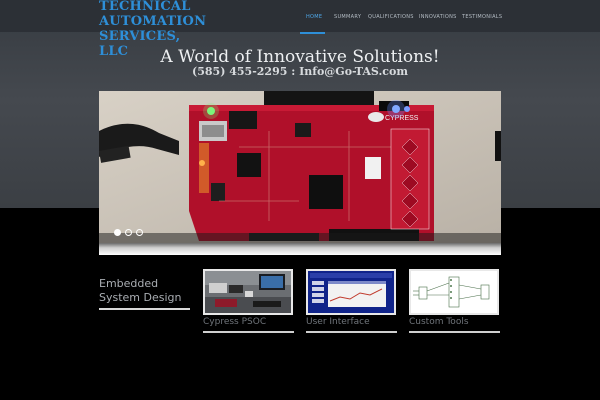 Image resolution: width=600 pixels, height=400 pixels. Describe the element at coordinates (312, 33) in the screenshot. I see `nav-active-indicator` at that location.